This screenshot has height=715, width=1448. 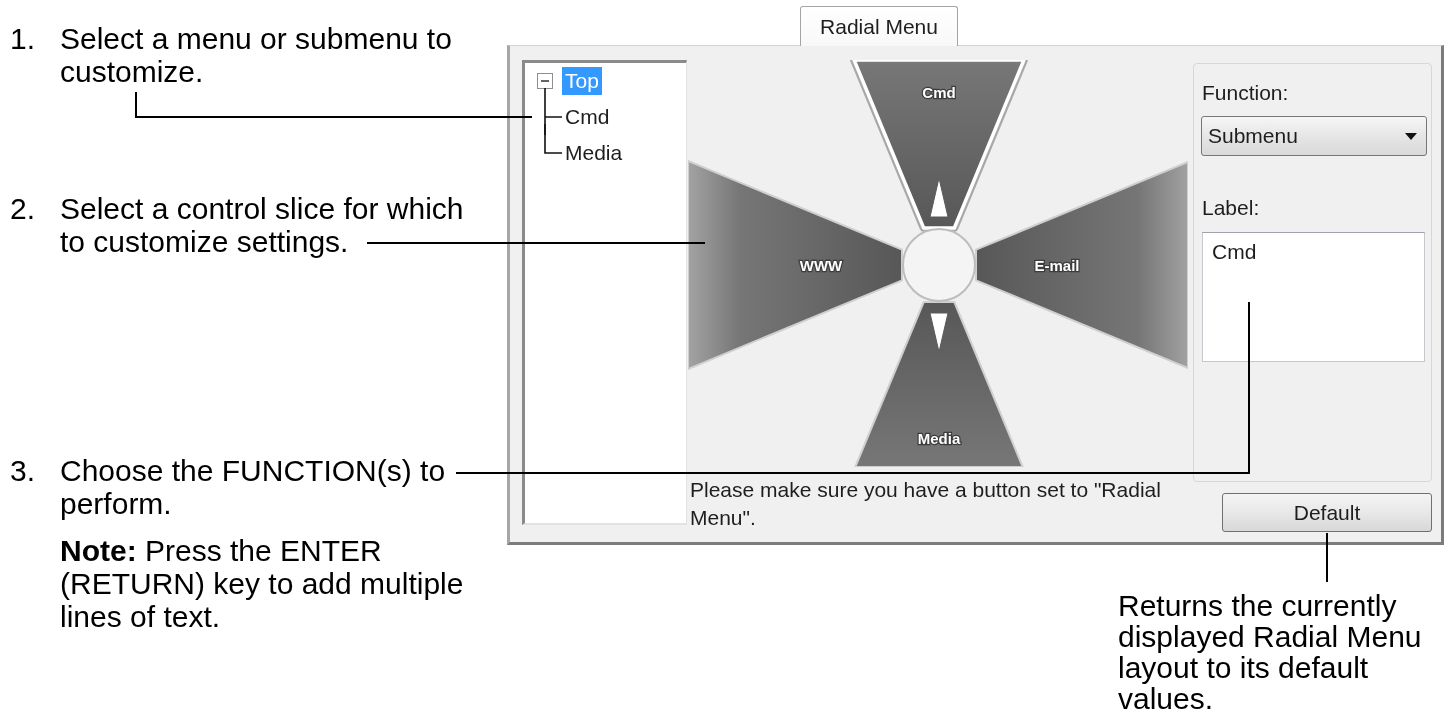 What do you see at coordinates (1246, 93) in the screenshot?
I see `field-label: Function:` at bounding box center [1246, 93].